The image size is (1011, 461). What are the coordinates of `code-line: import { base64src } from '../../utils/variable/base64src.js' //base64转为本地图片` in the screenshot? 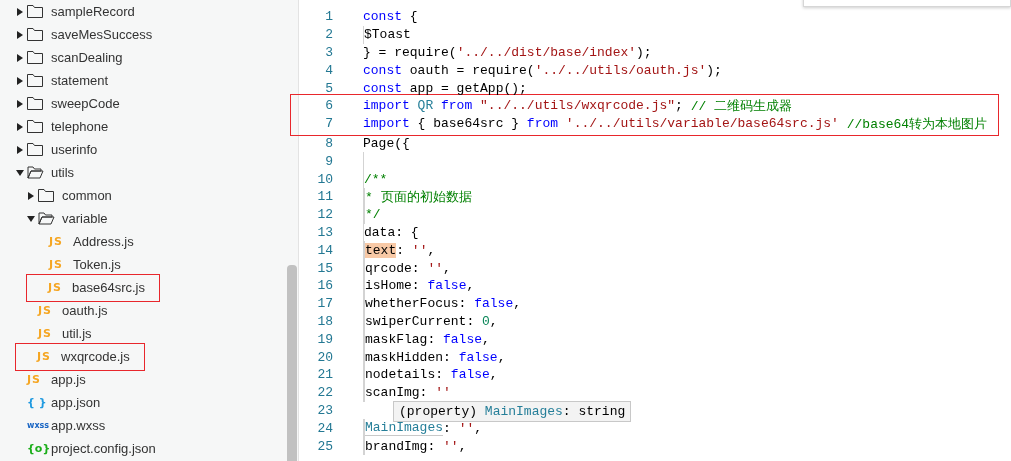 It's located at (675, 124).